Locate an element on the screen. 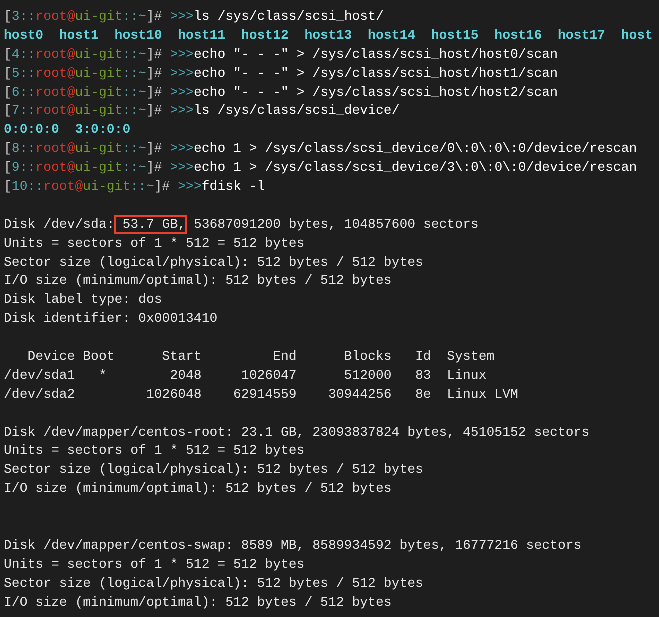 The height and width of the screenshot is (617, 659). output-text: Disk label type: dos is located at coordinates (83, 300).